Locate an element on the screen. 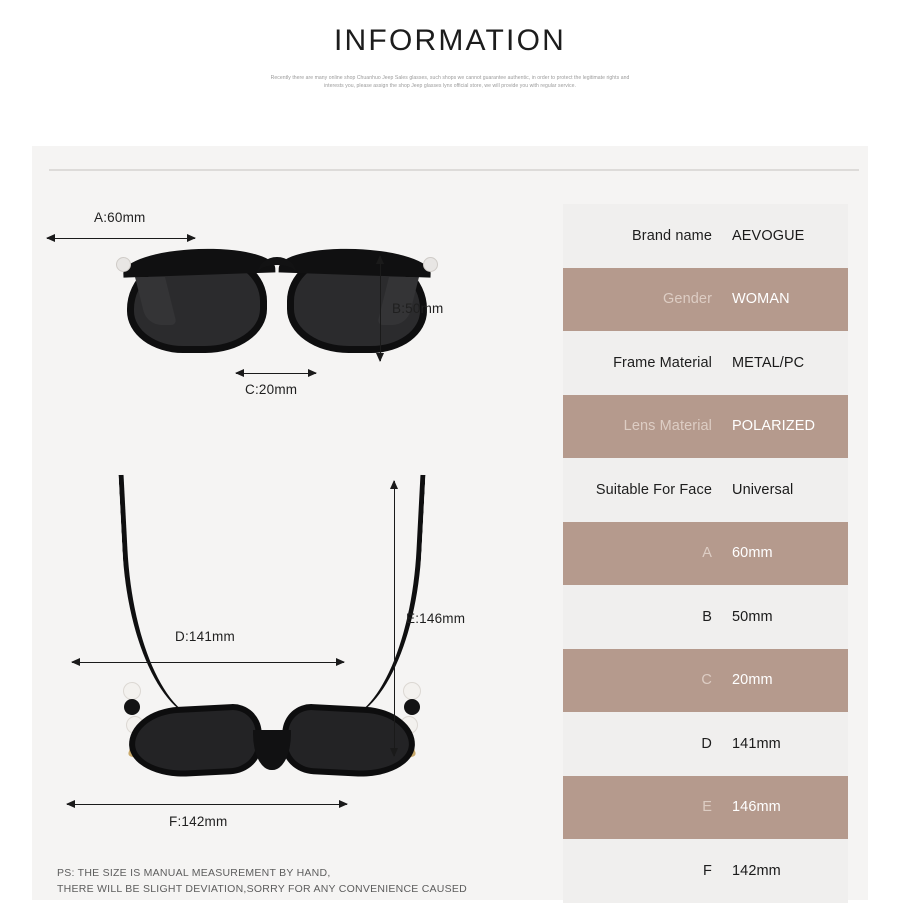 The height and width of the screenshot is (903, 900). spec-row: F 142mm is located at coordinates (705, 871).